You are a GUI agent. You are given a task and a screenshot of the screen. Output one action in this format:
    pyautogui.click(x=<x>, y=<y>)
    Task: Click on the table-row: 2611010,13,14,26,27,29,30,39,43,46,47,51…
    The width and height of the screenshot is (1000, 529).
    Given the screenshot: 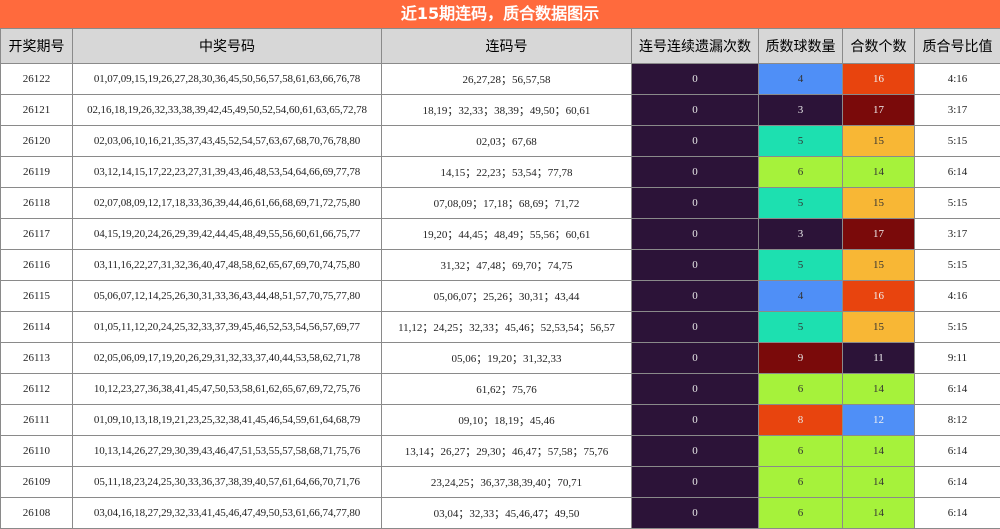 What is the action you would take?
    pyautogui.click(x=500, y=451)
    